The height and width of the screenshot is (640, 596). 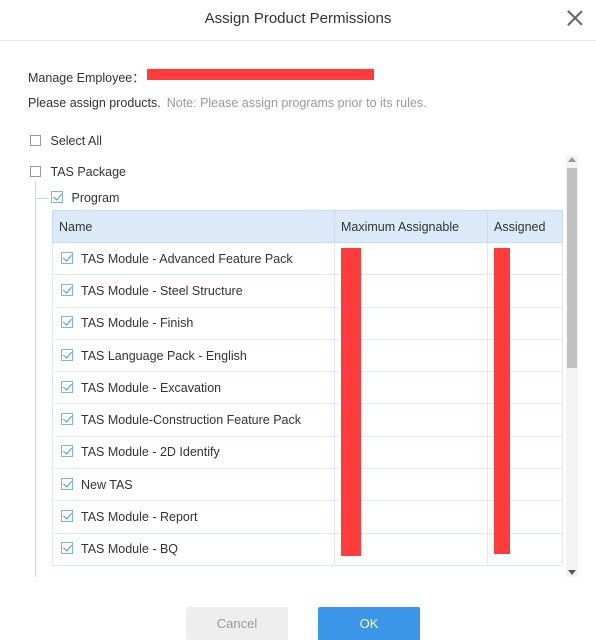 What do you see at coordinates (139, 517) in the screenshot?
I see `row-name-label: TAS Module - Report` at bounding box center [139, 517].